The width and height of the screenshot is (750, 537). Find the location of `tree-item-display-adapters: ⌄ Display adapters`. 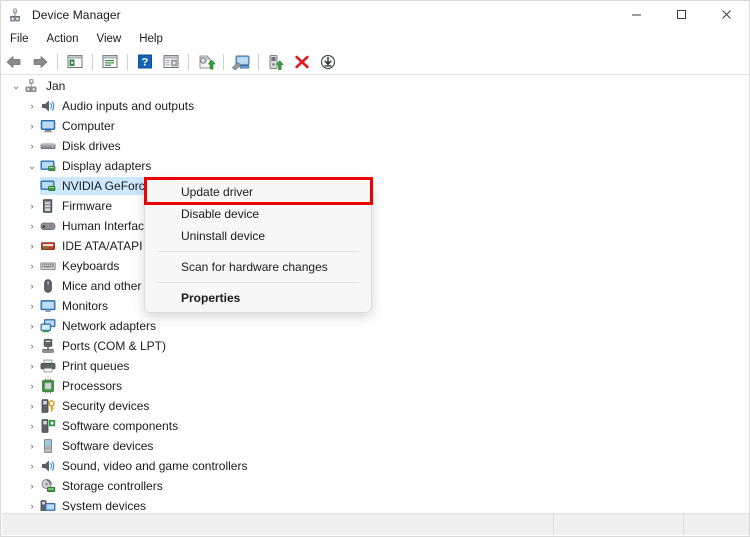

tree-item-display-adapters: ⌄ Display adapters is located at coordinates (375, 166).